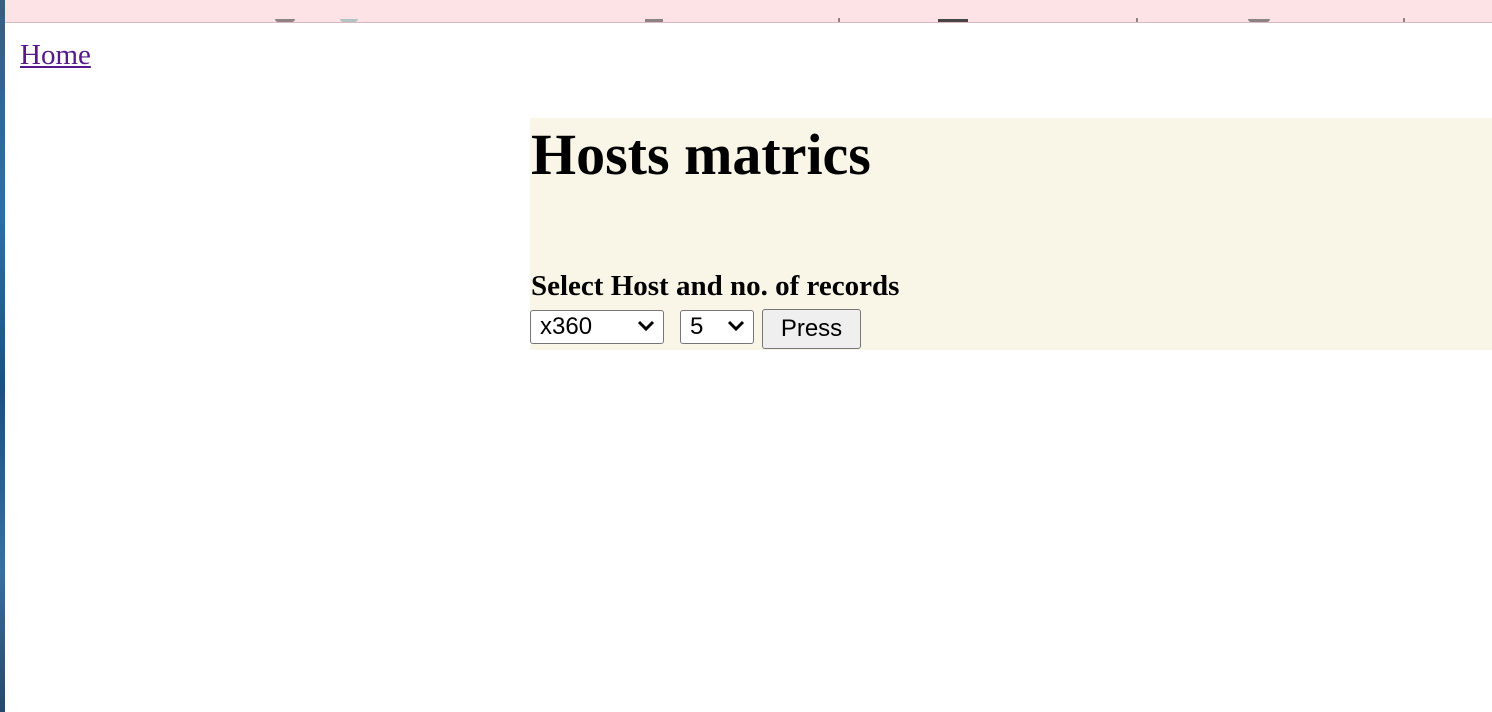 Image resolution: width=1492 pixels, height=712 pixels. What do you see at coordinates (697, 326) in the screenshot?
I see `records-select-value: 5` at bounding box center [697, 326].